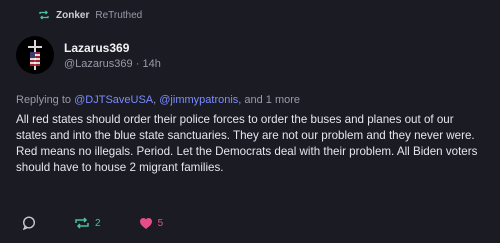 Image resolution: width=500 pixels, height=243 pixels. What do you see at coordinates (98, 64) in the screenshot?
I see `handle: @Lazarus369` at bounding box center [98, 64].